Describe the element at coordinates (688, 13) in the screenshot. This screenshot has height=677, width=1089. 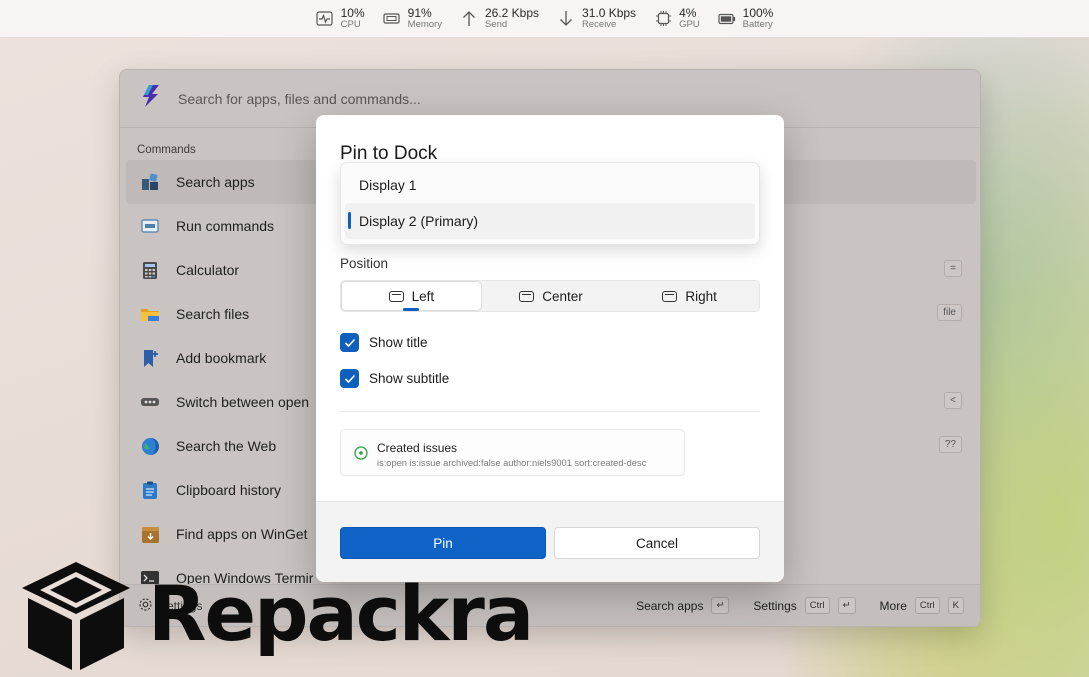
I see `gpu-value: 4%` at that location.